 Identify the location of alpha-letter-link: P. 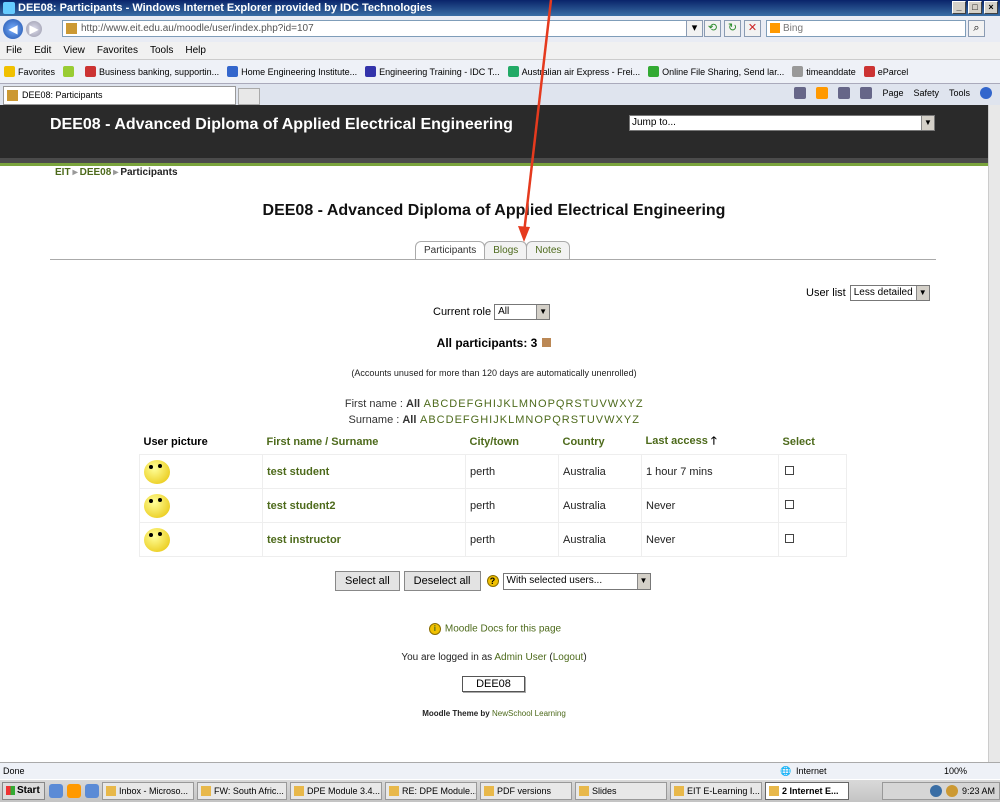
(547, 420).